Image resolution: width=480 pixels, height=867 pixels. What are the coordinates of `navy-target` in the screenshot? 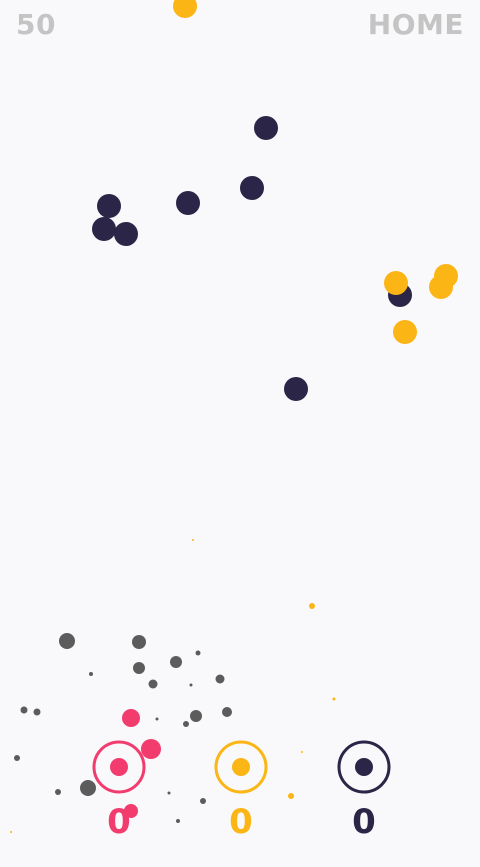 It's located at (364, 769).